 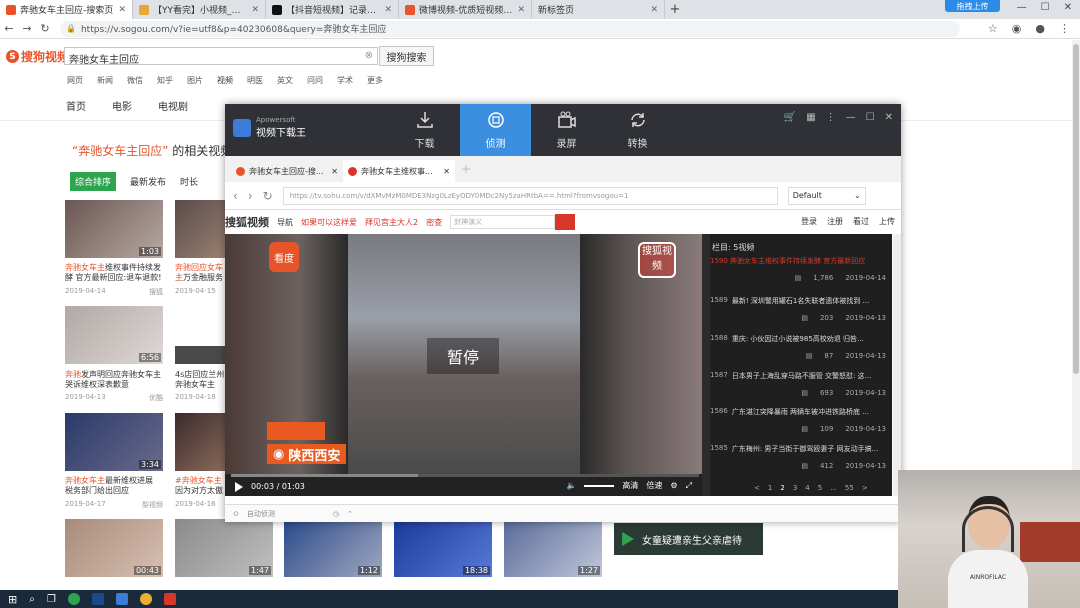 What do you see at coordinates (200, 273) in the screenshot?
I see `video-title: 奔驰回应女车主万金融服务费` at bounding box center [200, 273].